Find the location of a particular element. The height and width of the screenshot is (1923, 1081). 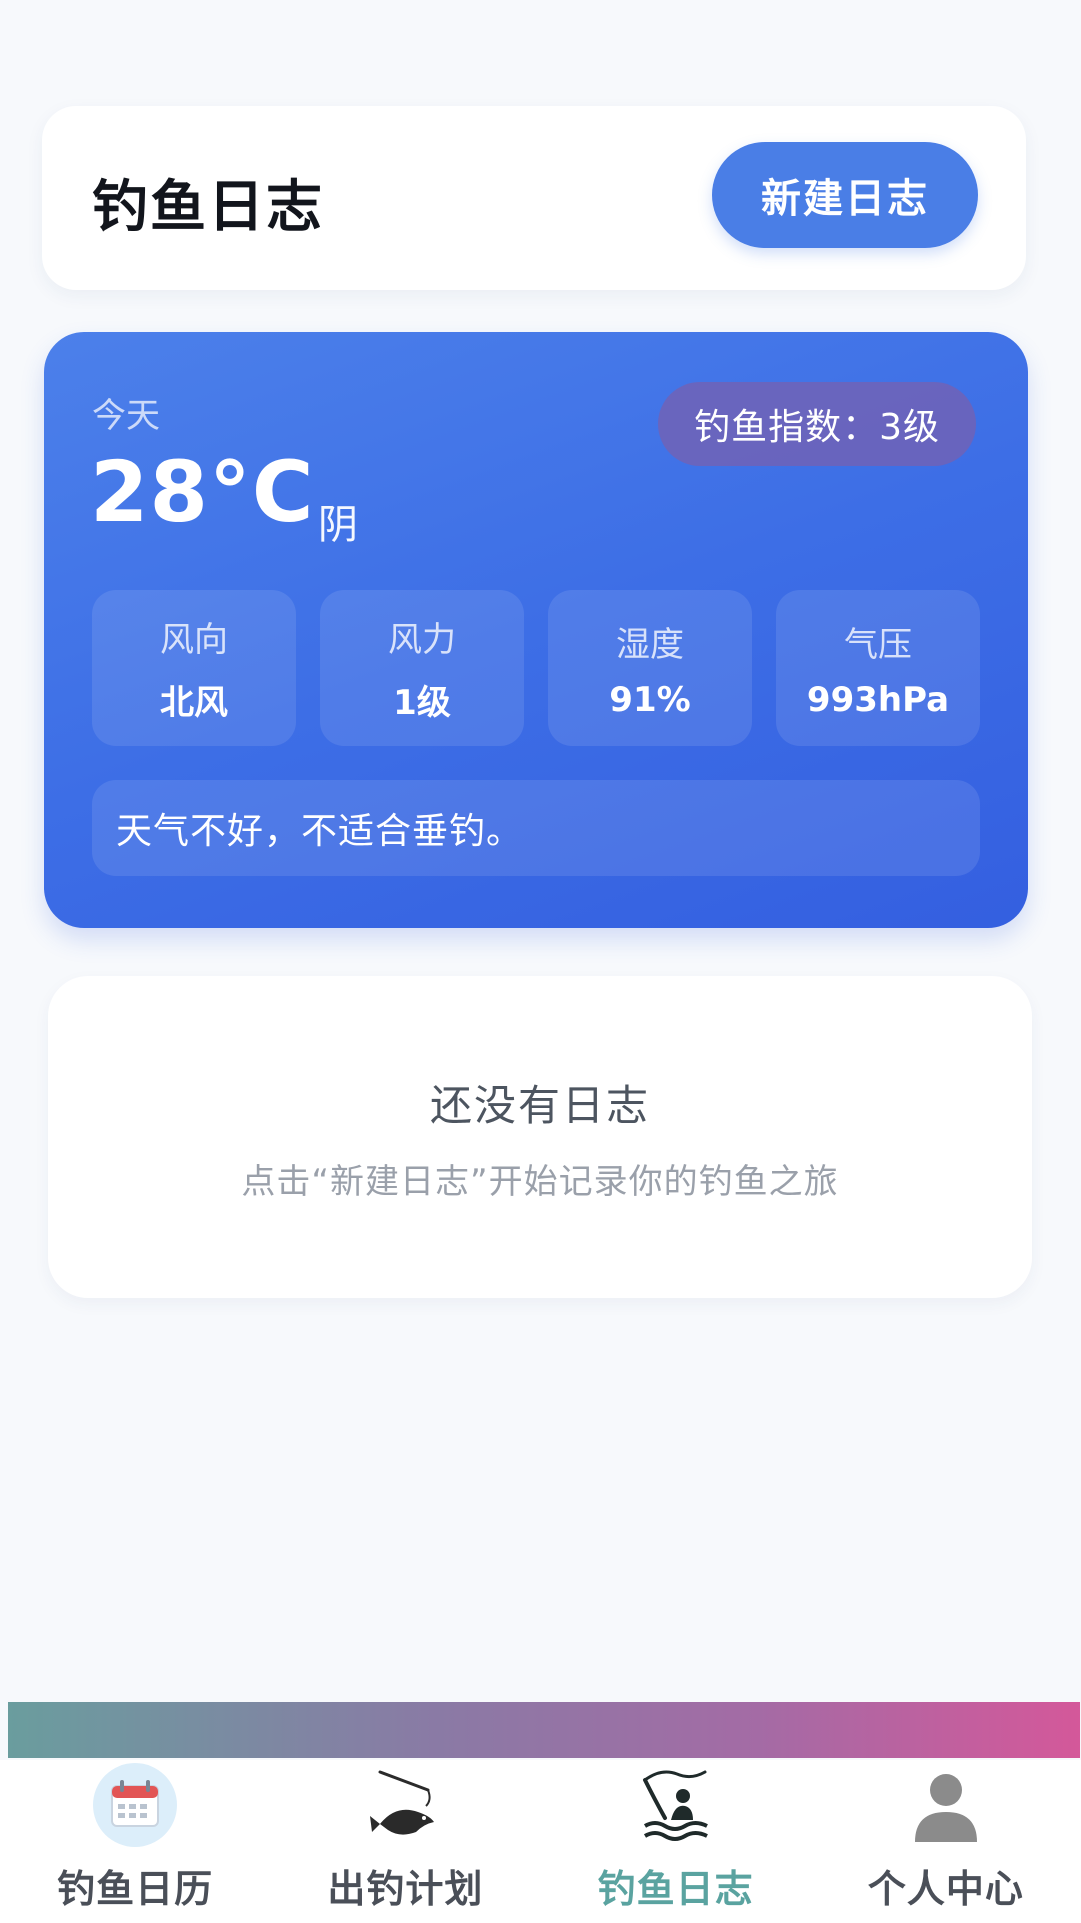

stat-wind-force: 风力 1级 is located at coordinates (422, 668).